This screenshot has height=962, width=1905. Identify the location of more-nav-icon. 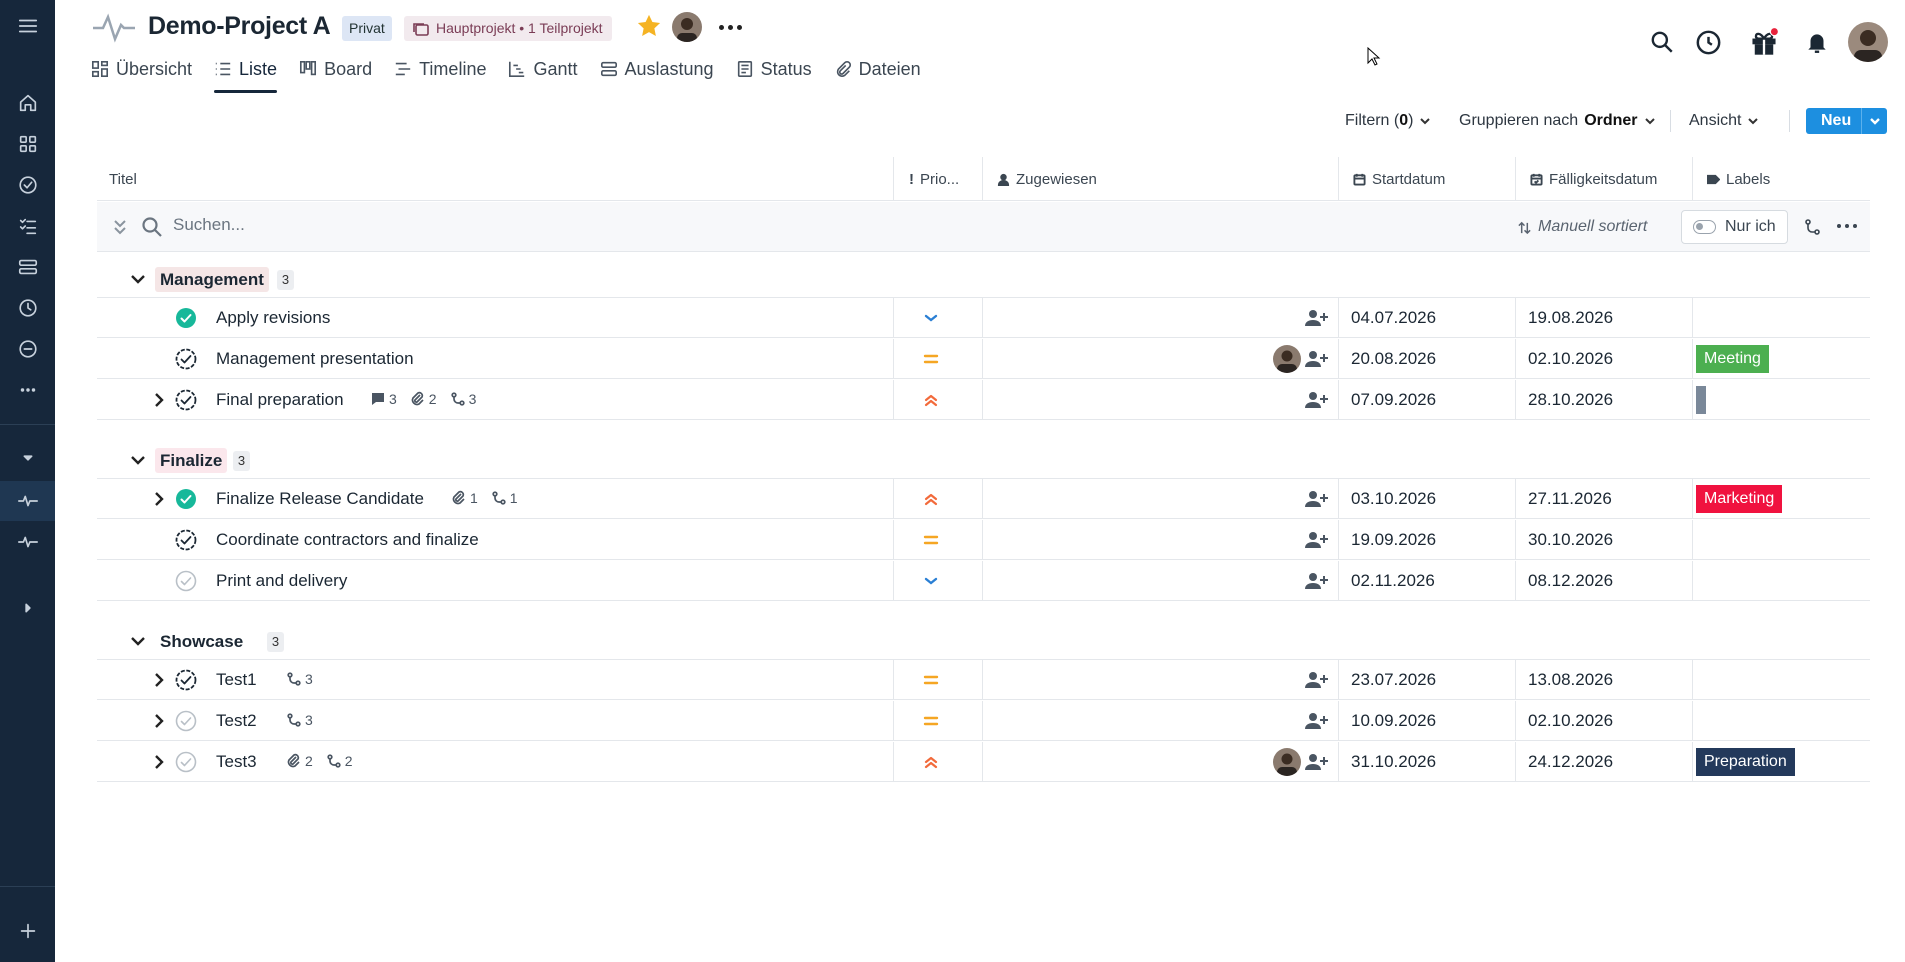
(27, 390).